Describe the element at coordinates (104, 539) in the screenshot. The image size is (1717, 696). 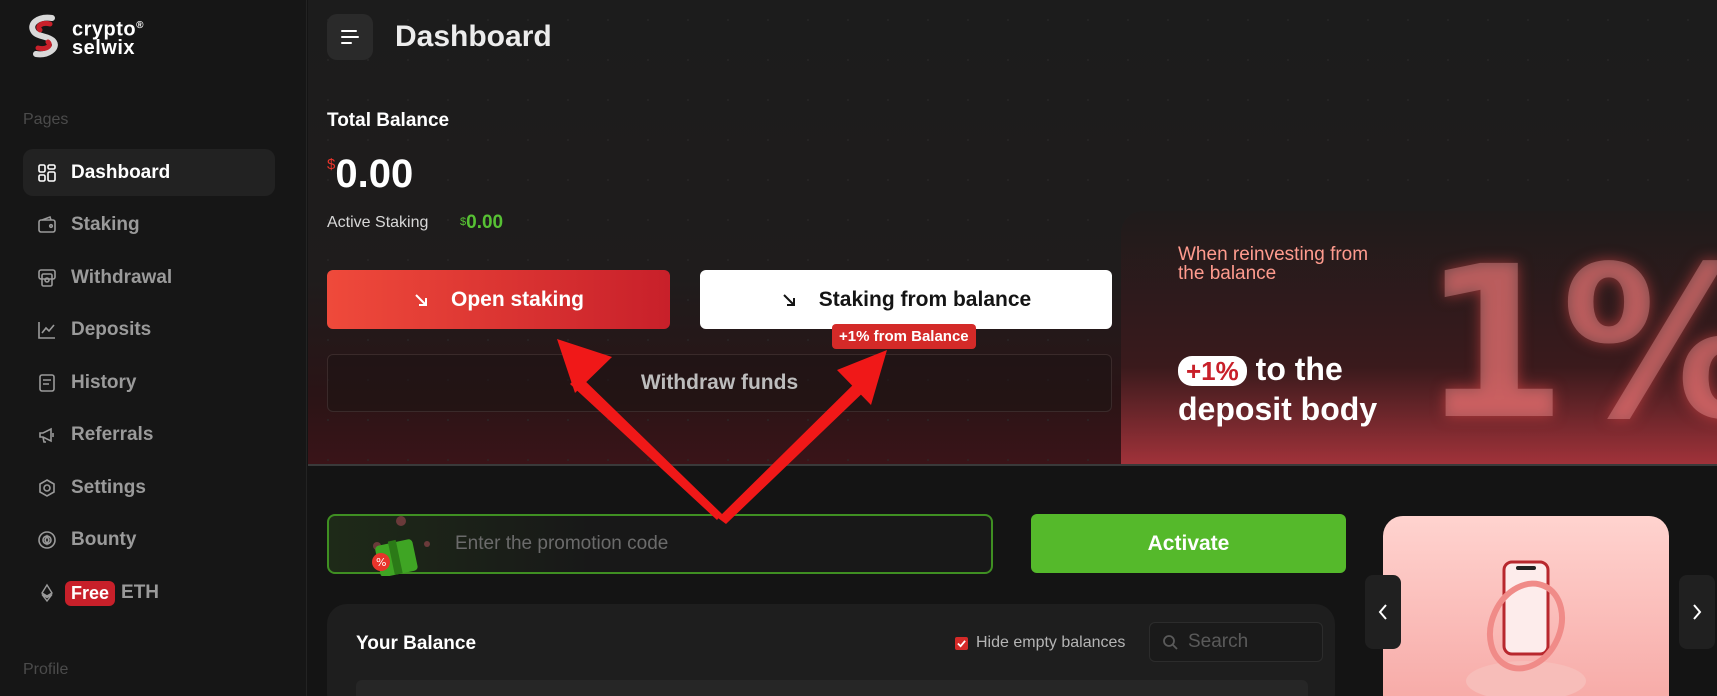
I see `sidebar-item-label: Bounty` at that location.